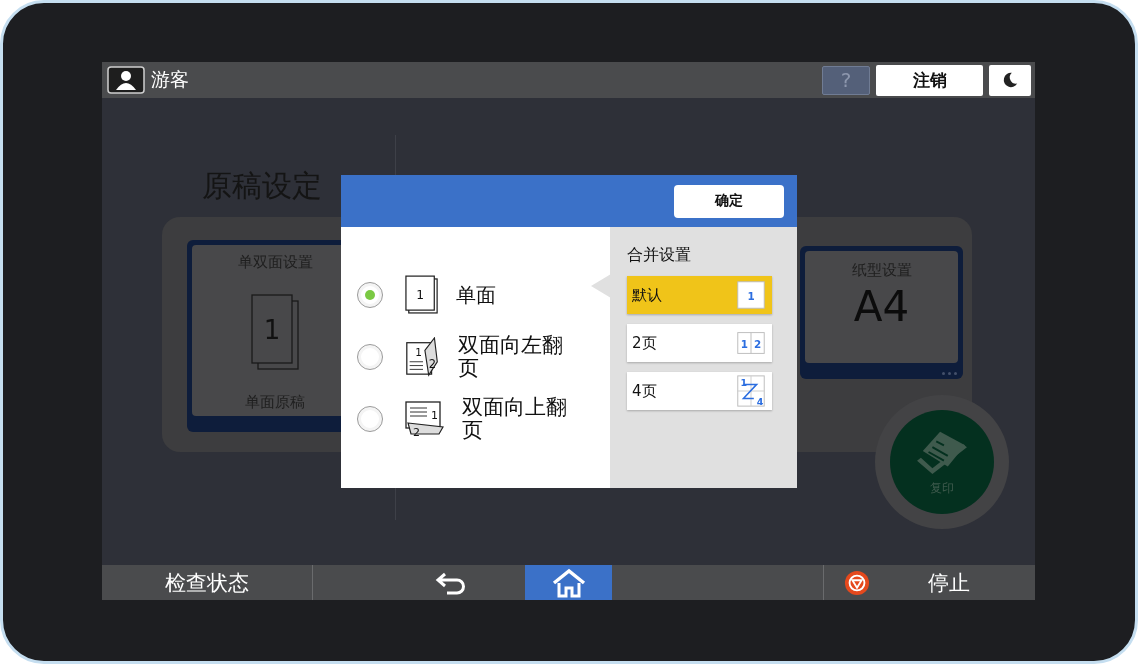 This screenshot has width=1138, height=664. I want to click on home-button, so click(568, 582).